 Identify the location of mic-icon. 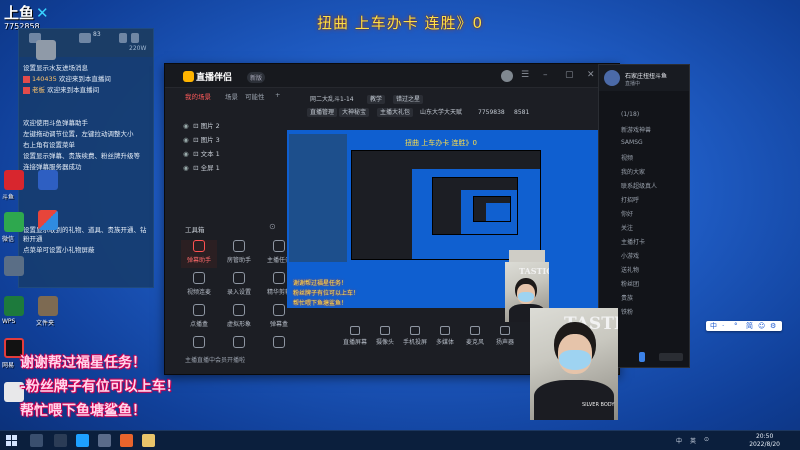
(642, 357).